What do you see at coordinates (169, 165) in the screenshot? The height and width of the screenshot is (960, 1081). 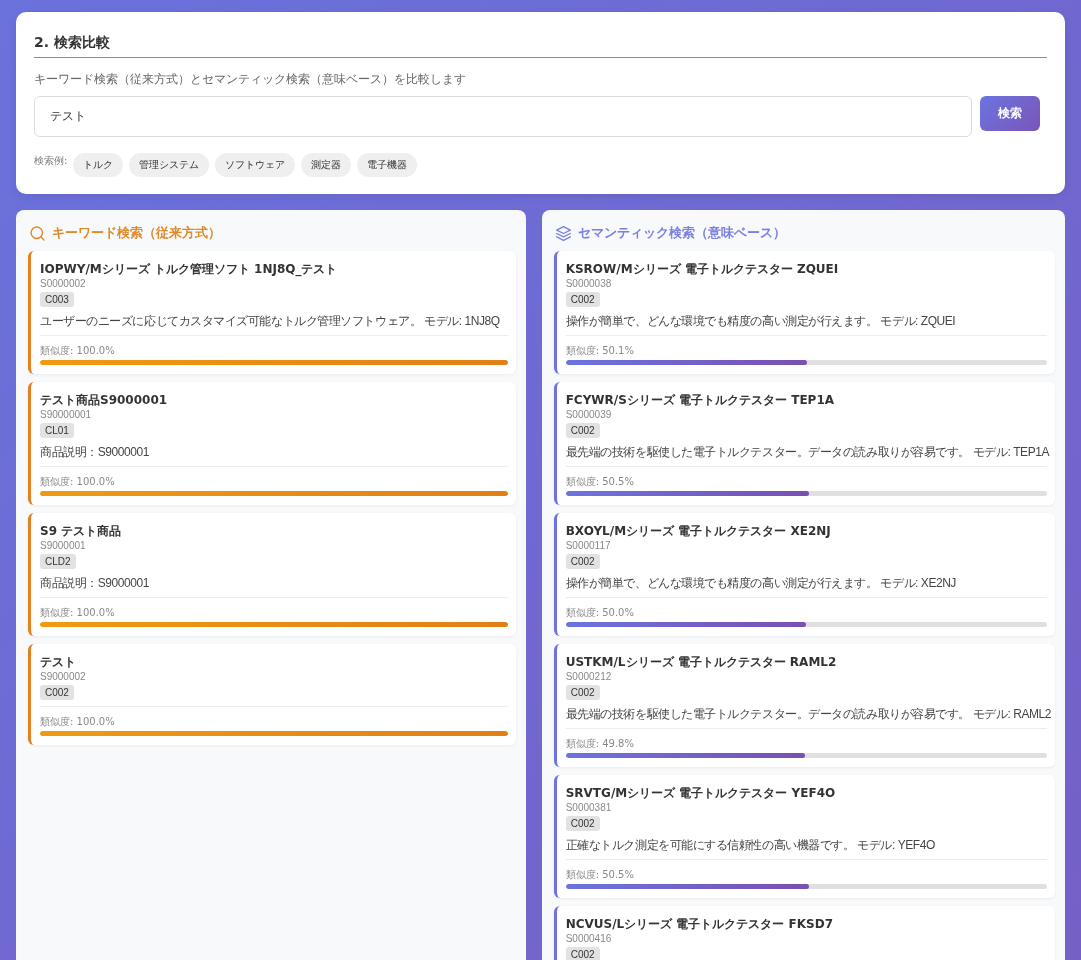 I see `example-chip: 管理システム` at bounding box center [169, 165].